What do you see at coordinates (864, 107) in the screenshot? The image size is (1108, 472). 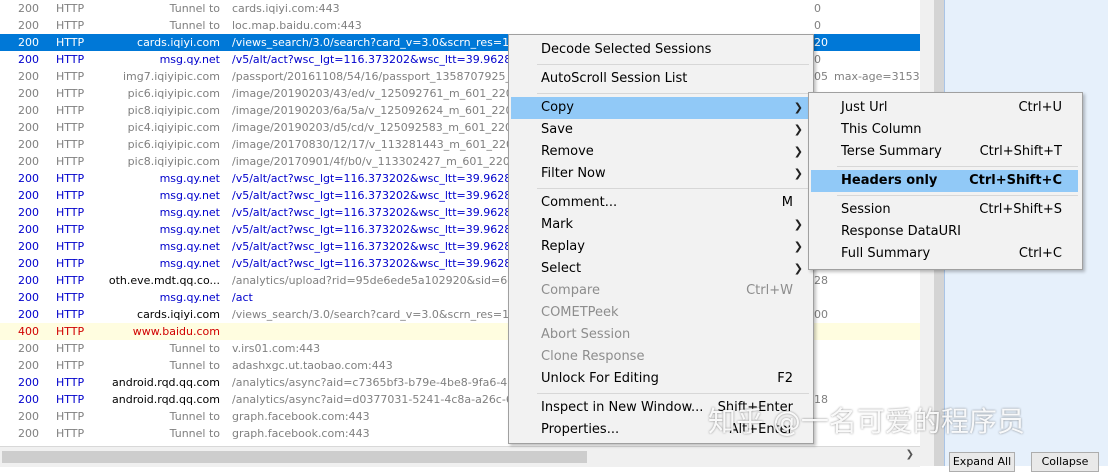 I see `submenu-item-label: Just Url` at bounding box center [864, 107].